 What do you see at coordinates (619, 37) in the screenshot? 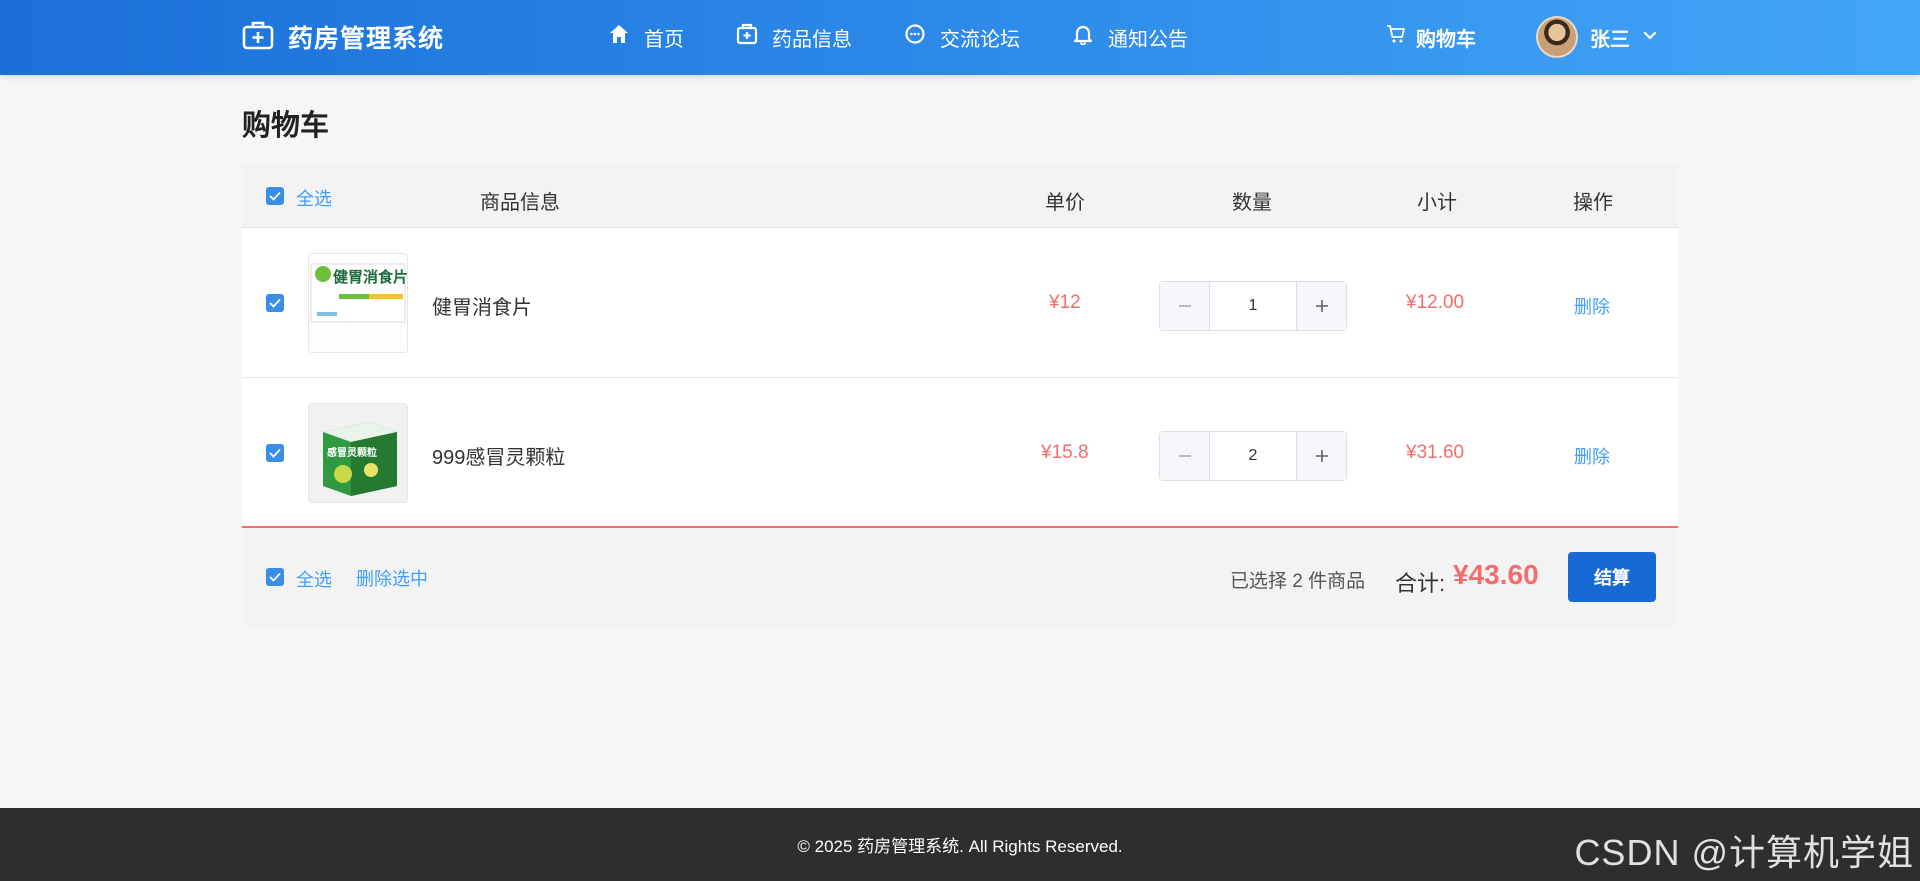
I see `home-icon` at bounding box center [619, 37].